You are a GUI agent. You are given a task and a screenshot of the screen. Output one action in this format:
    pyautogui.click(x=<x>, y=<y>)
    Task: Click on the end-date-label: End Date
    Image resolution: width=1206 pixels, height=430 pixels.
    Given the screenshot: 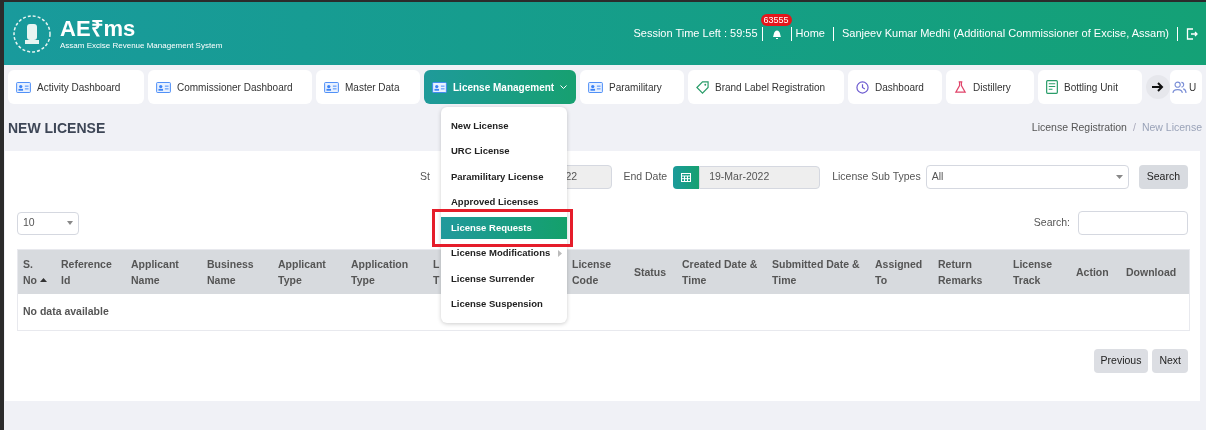 What is the action you would take?
    pyautogui.click(x=645, y=177)
    